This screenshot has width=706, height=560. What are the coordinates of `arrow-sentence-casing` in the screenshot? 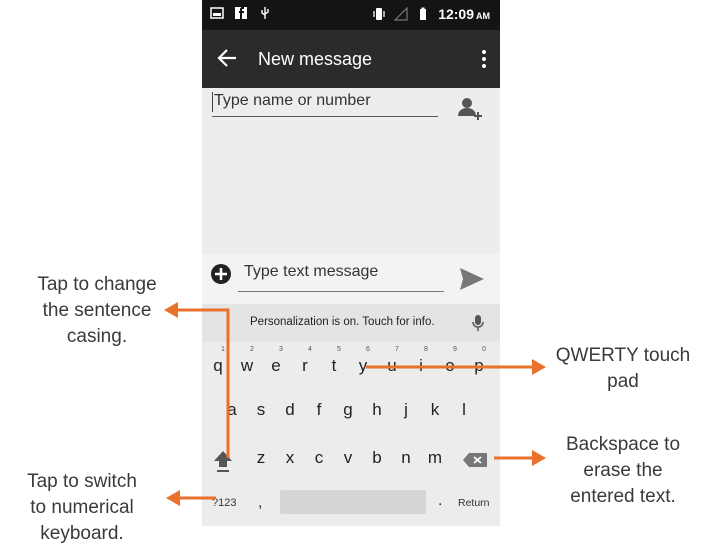 It's located at (203, 383).